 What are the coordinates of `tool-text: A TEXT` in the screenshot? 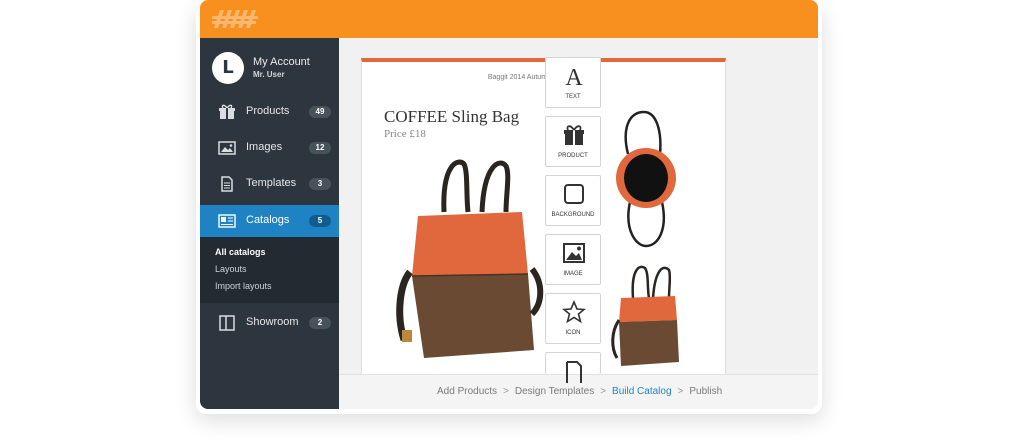 It's located at (573, 82).